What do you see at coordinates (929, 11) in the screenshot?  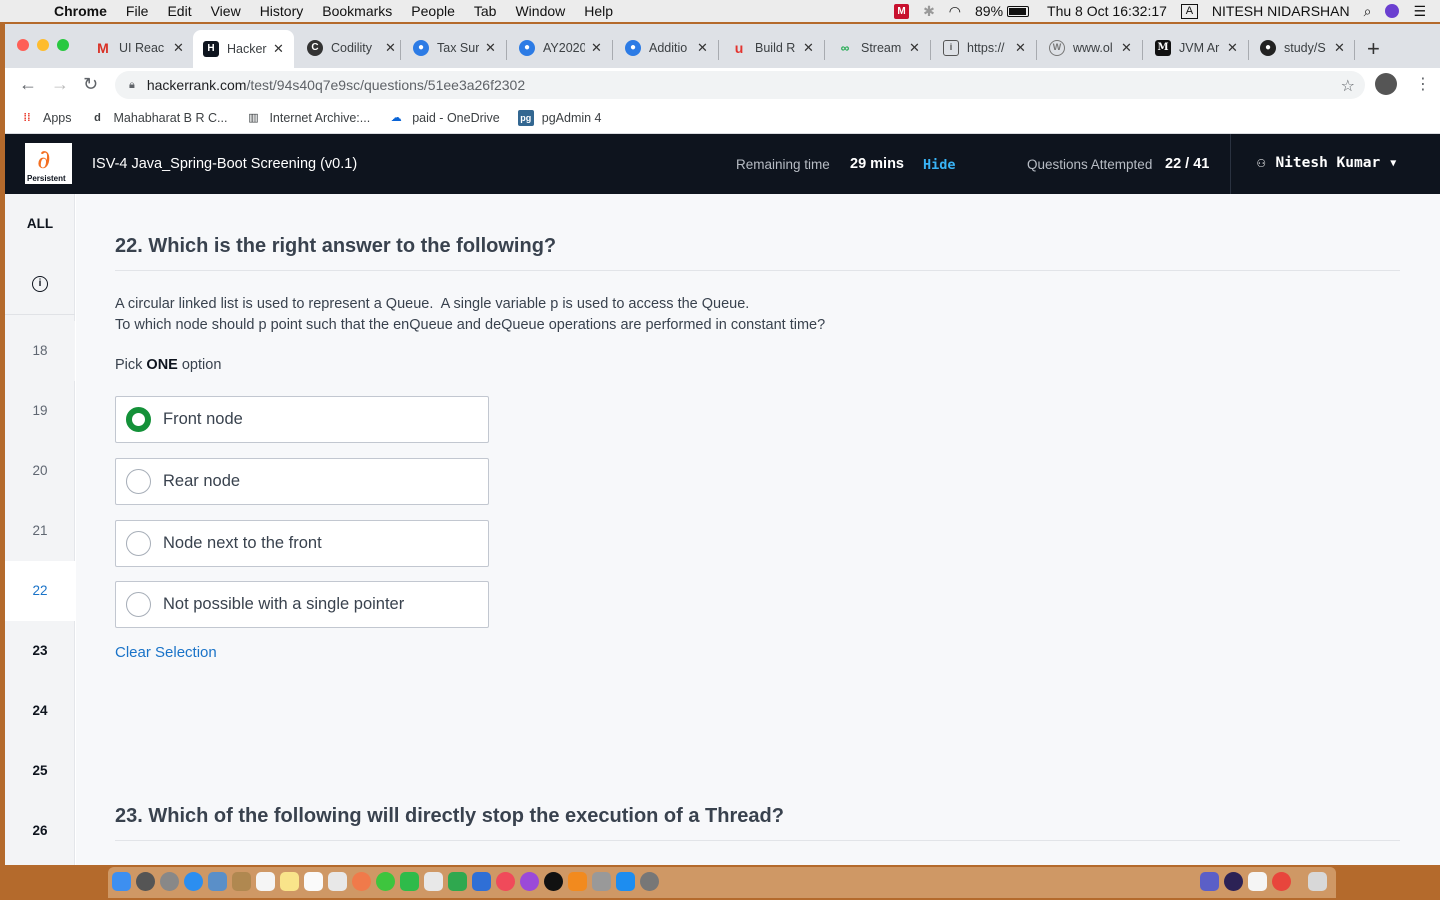 I see `bluetooth-icon: ✱` at bounding box center [929, 11].